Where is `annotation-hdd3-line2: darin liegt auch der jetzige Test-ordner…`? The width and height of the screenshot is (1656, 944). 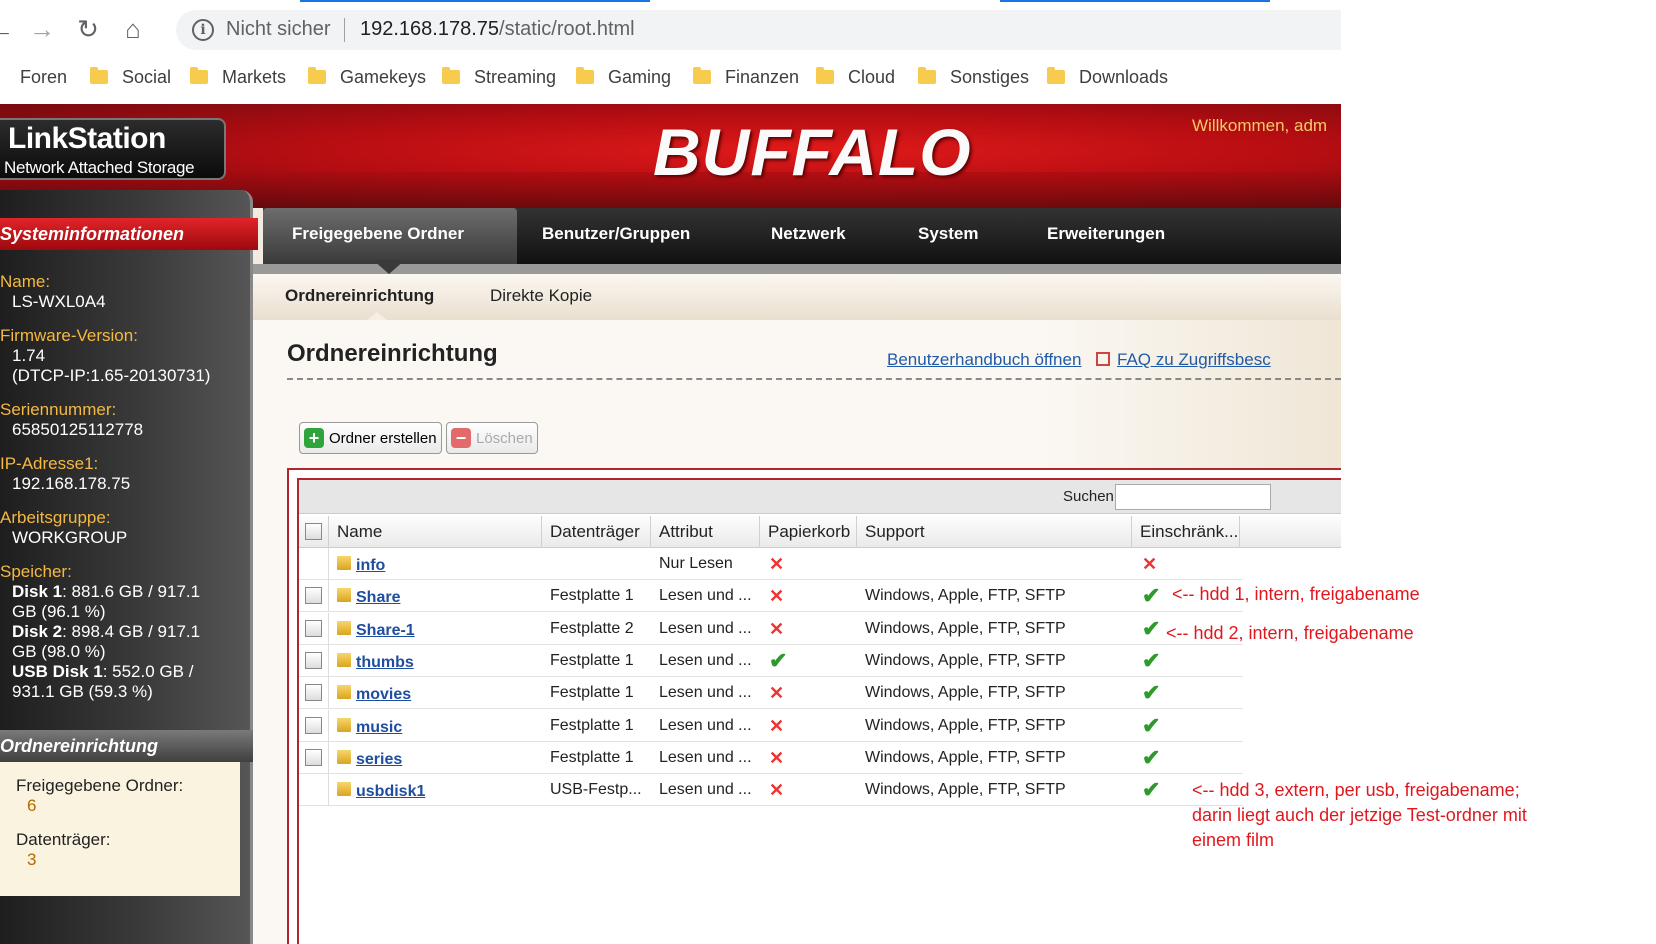 annotation-hdd3-line2: darin liegt auch der jetzige Test-ordner… is located at coordinates (1359, 815).